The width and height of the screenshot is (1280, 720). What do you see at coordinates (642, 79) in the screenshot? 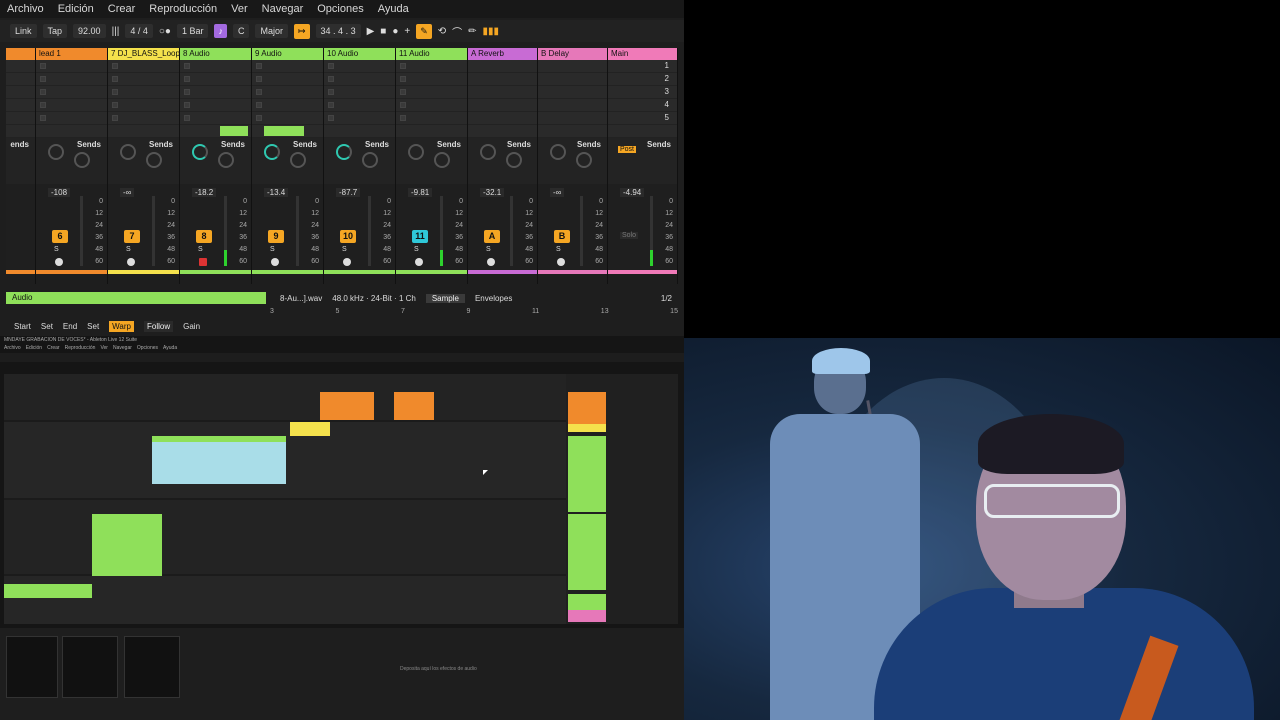
I see `clip-slot: 2` at bounding box center [642, 79].